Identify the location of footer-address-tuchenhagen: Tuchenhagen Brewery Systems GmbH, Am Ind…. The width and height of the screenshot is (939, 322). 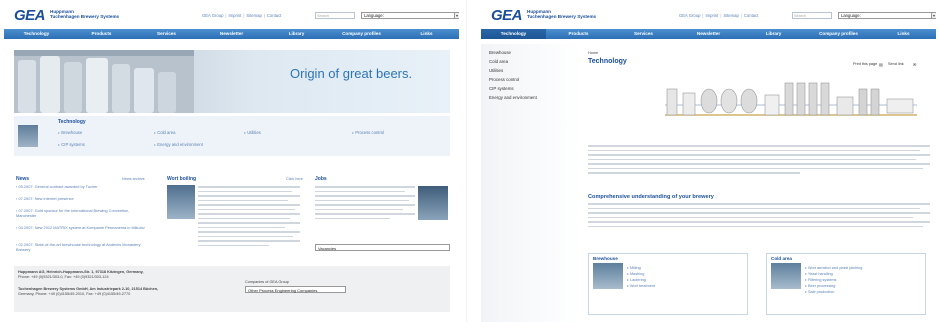
(123, 291).